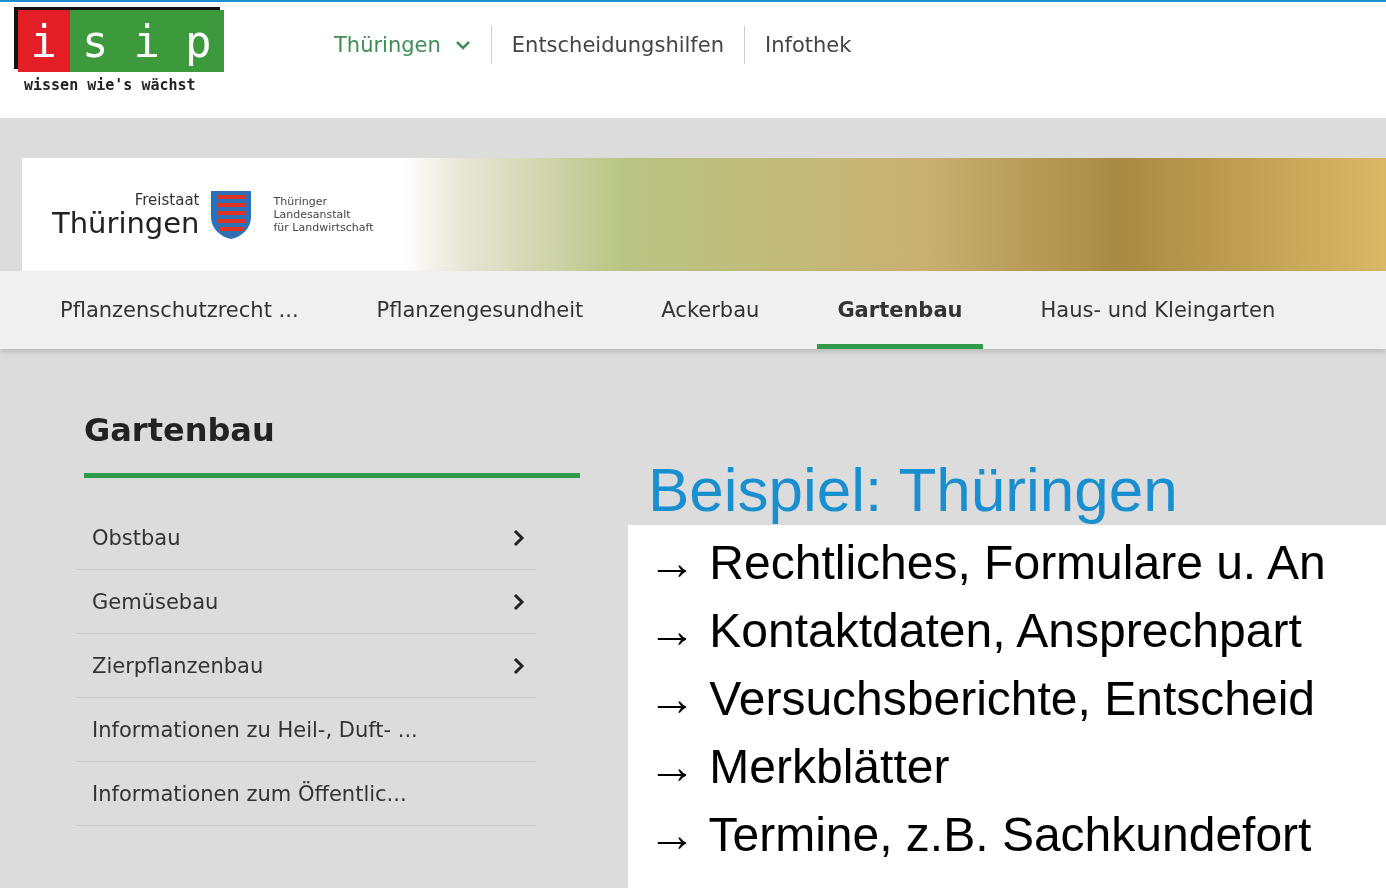 The width and height of the screenshot is (1386, 888). Describe the element at coordinates (126, 223) in the screenshot. I see `state-name: Thüringen` at that location.